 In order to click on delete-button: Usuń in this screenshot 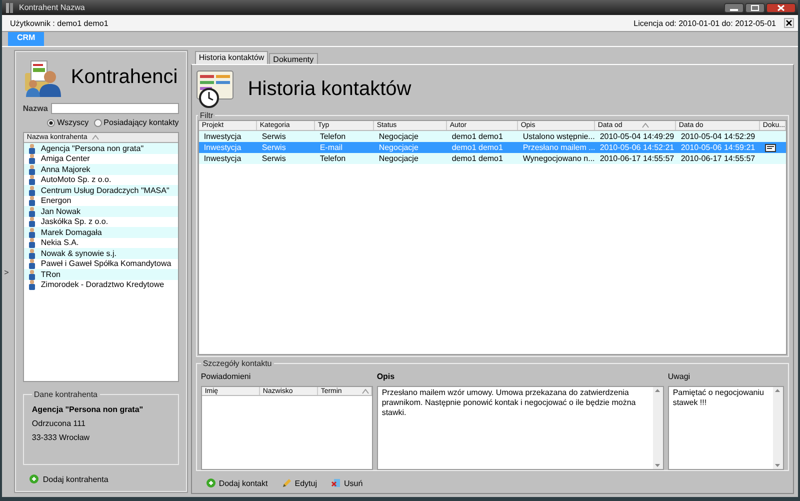, I will do `click(346, 483)`.